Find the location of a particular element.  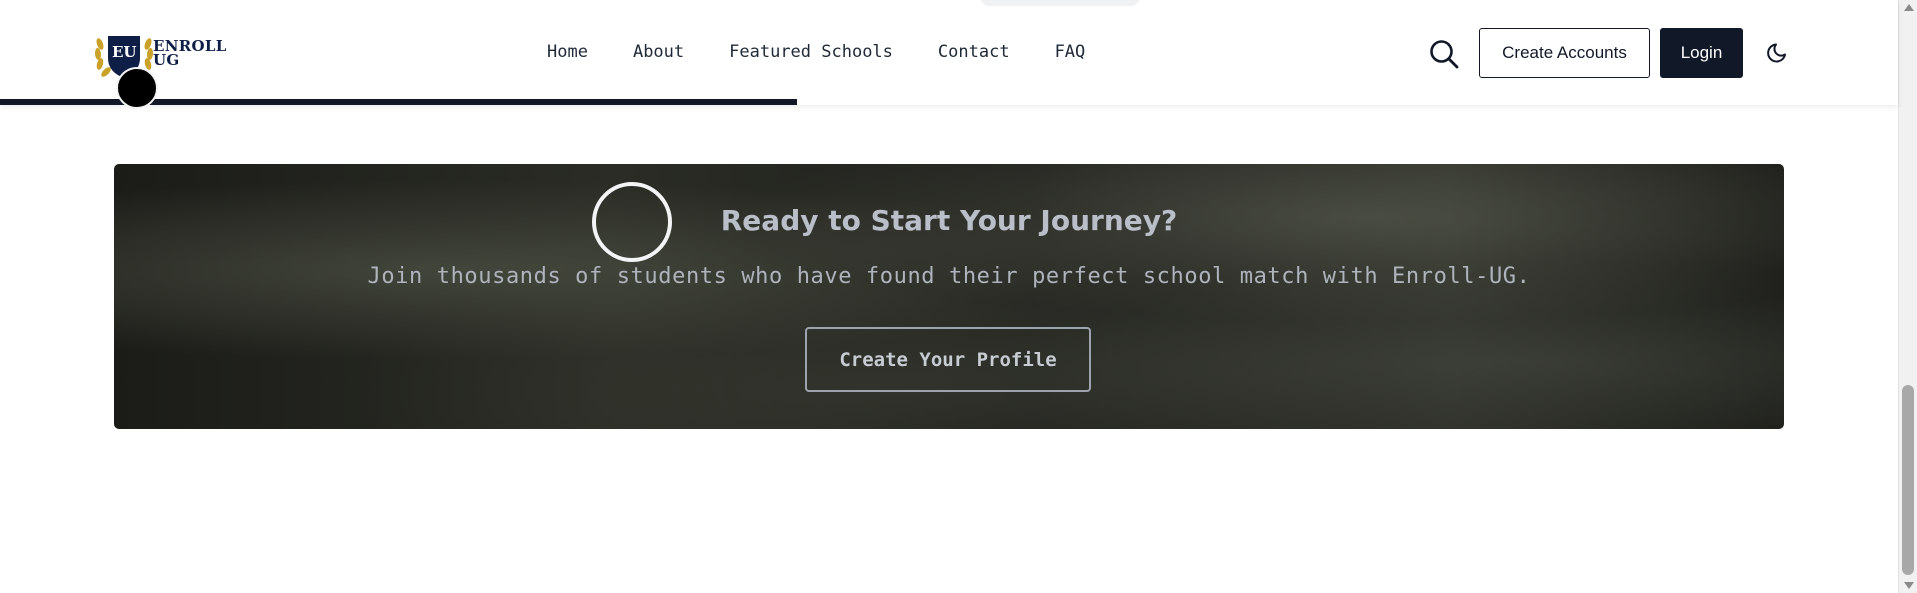

cursor-highlight is located at coordinates (137, 88).